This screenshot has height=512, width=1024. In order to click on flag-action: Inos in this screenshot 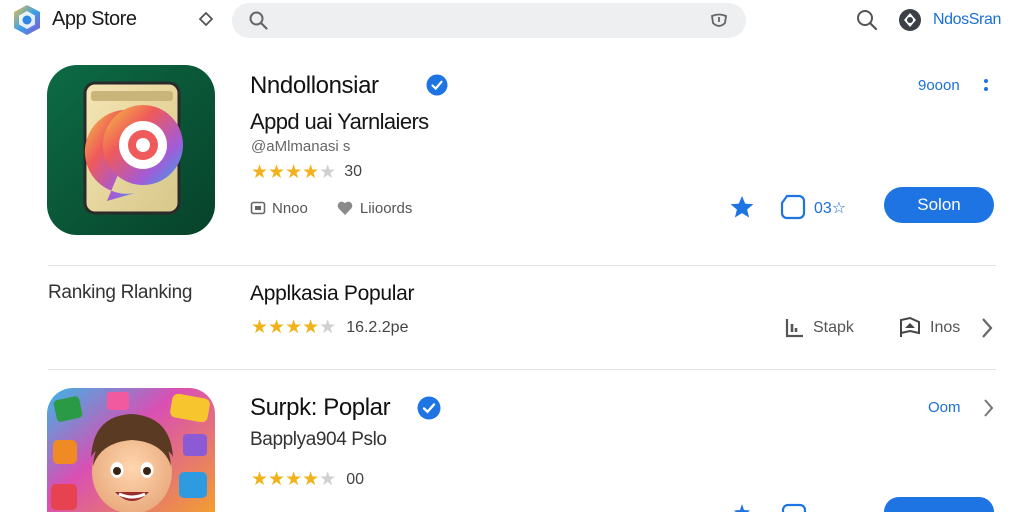, I will do `click(929, 328)`.